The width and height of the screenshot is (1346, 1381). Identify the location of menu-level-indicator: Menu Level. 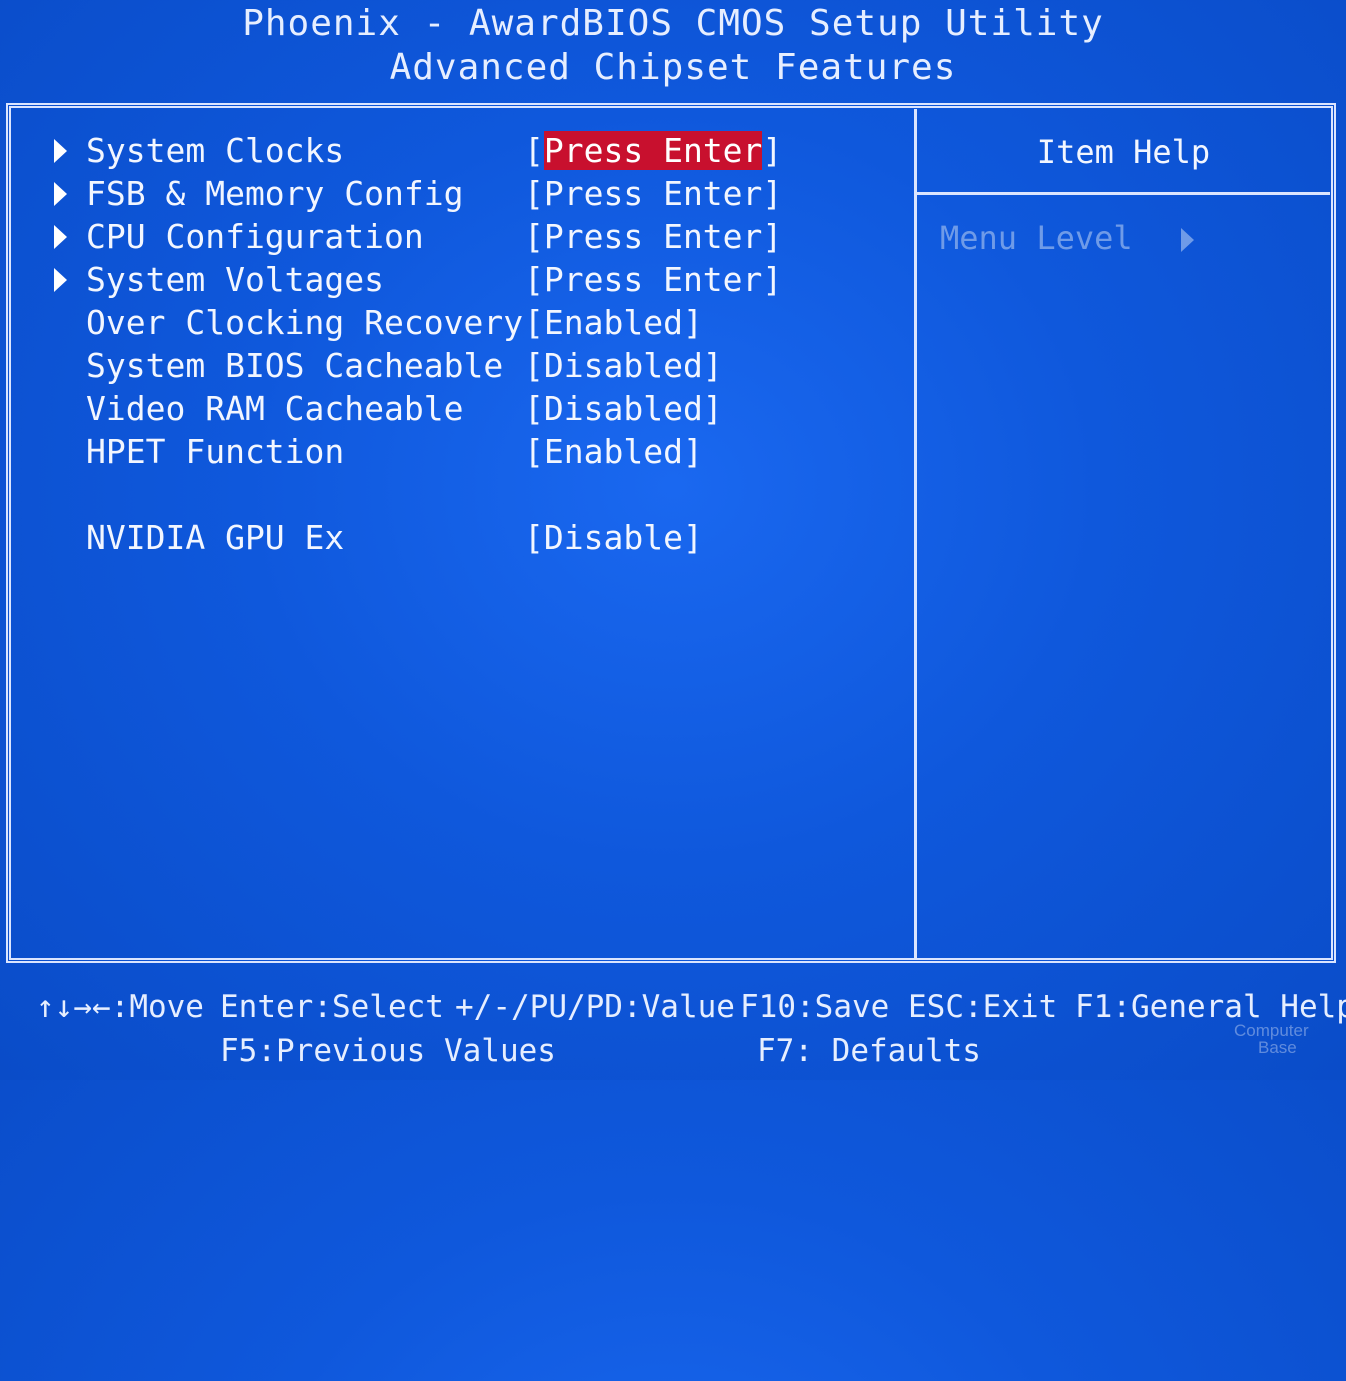
(1067, 238).